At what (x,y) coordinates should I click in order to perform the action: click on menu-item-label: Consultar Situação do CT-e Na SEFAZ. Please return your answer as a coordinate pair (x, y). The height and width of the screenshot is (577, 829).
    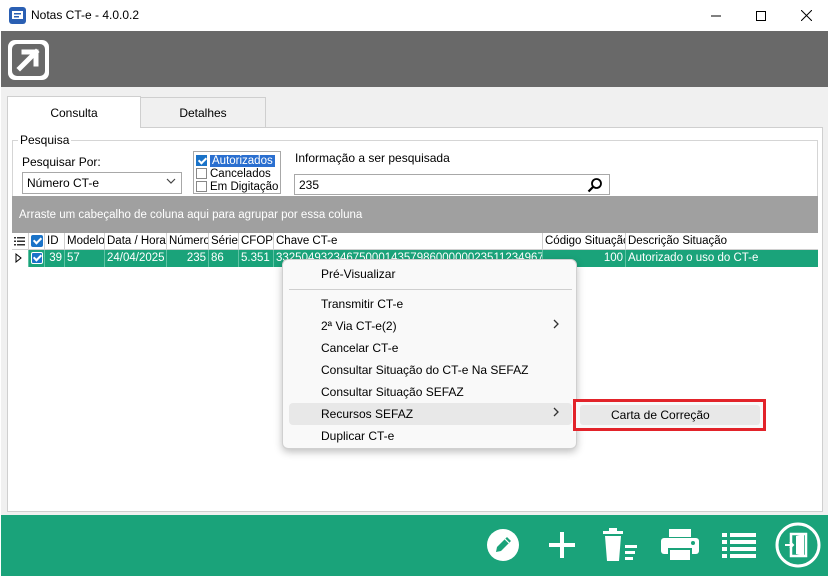
    Looking at the image, I should click on (425, 370).